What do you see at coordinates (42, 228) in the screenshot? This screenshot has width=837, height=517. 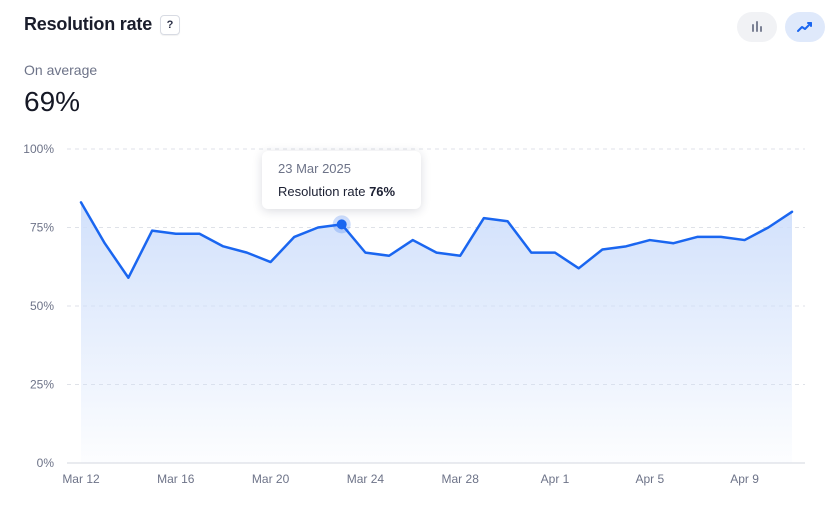 I see `y-tick-label: 75%` at bounding box center [42, 228].